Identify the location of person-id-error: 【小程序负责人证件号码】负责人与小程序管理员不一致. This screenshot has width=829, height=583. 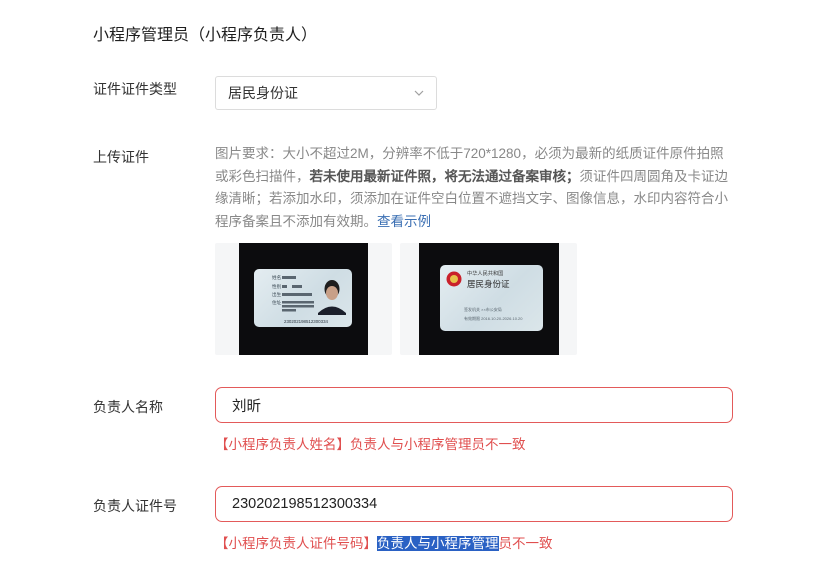
(384, 542).